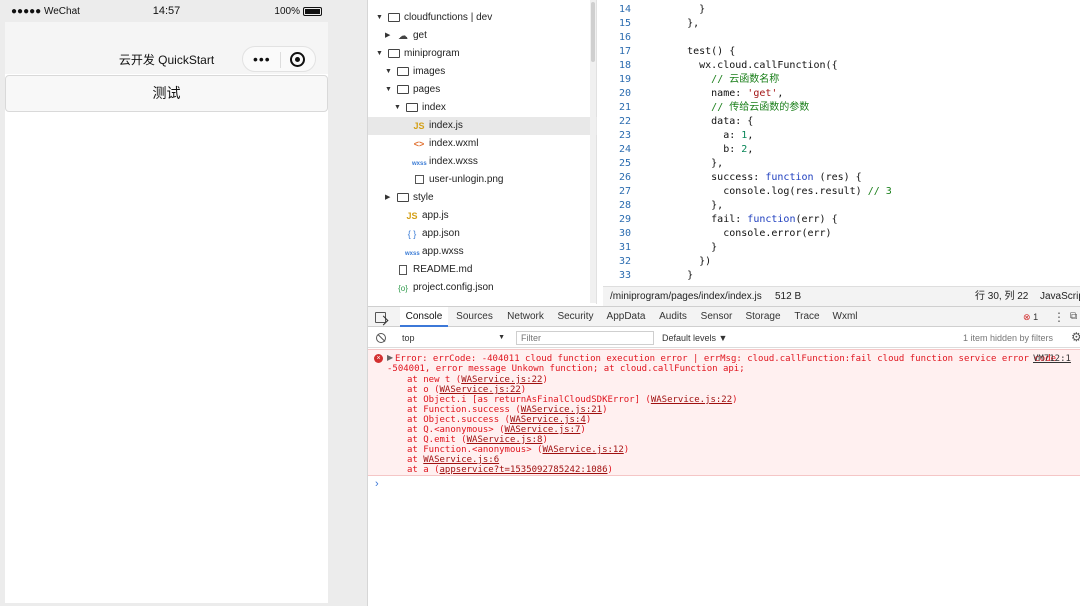  What do you see at coordinates (482, 18) in the screenshot?
I see `file-tree-item: ▼ cloudfunctions | dev` at bounding box center [482, 18].